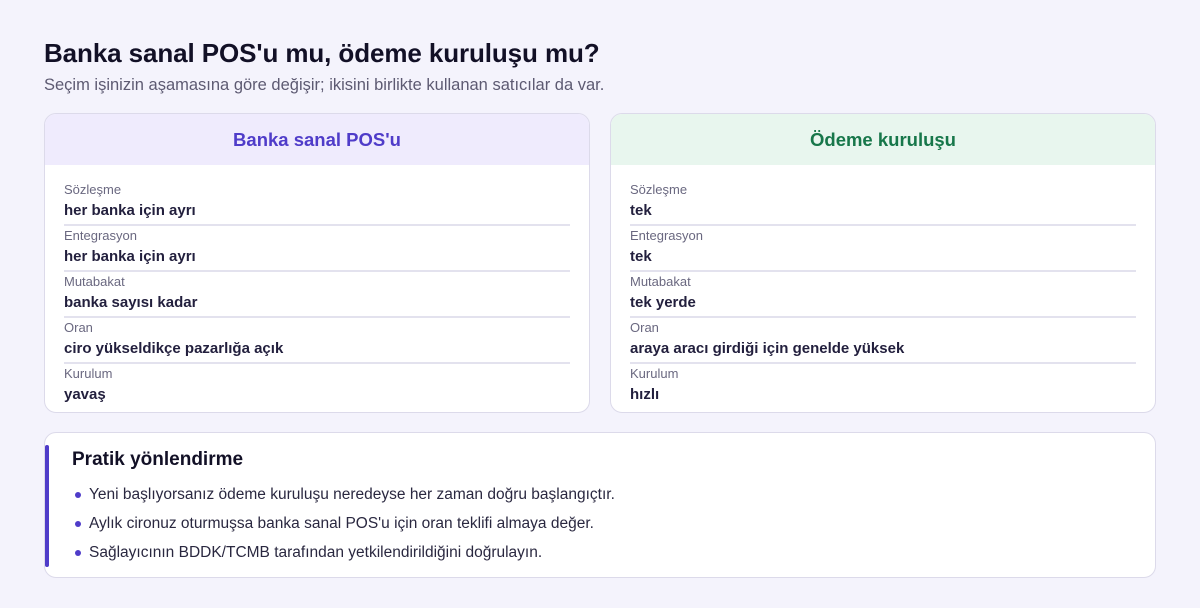 This screenshot has height=608, width=1200. What do you see at coordinates (317, 295) in the screenshot?
I see `bank-row-reconciliation: Mutabakat banka sayısı kadar` at bounding box center [317, 295].